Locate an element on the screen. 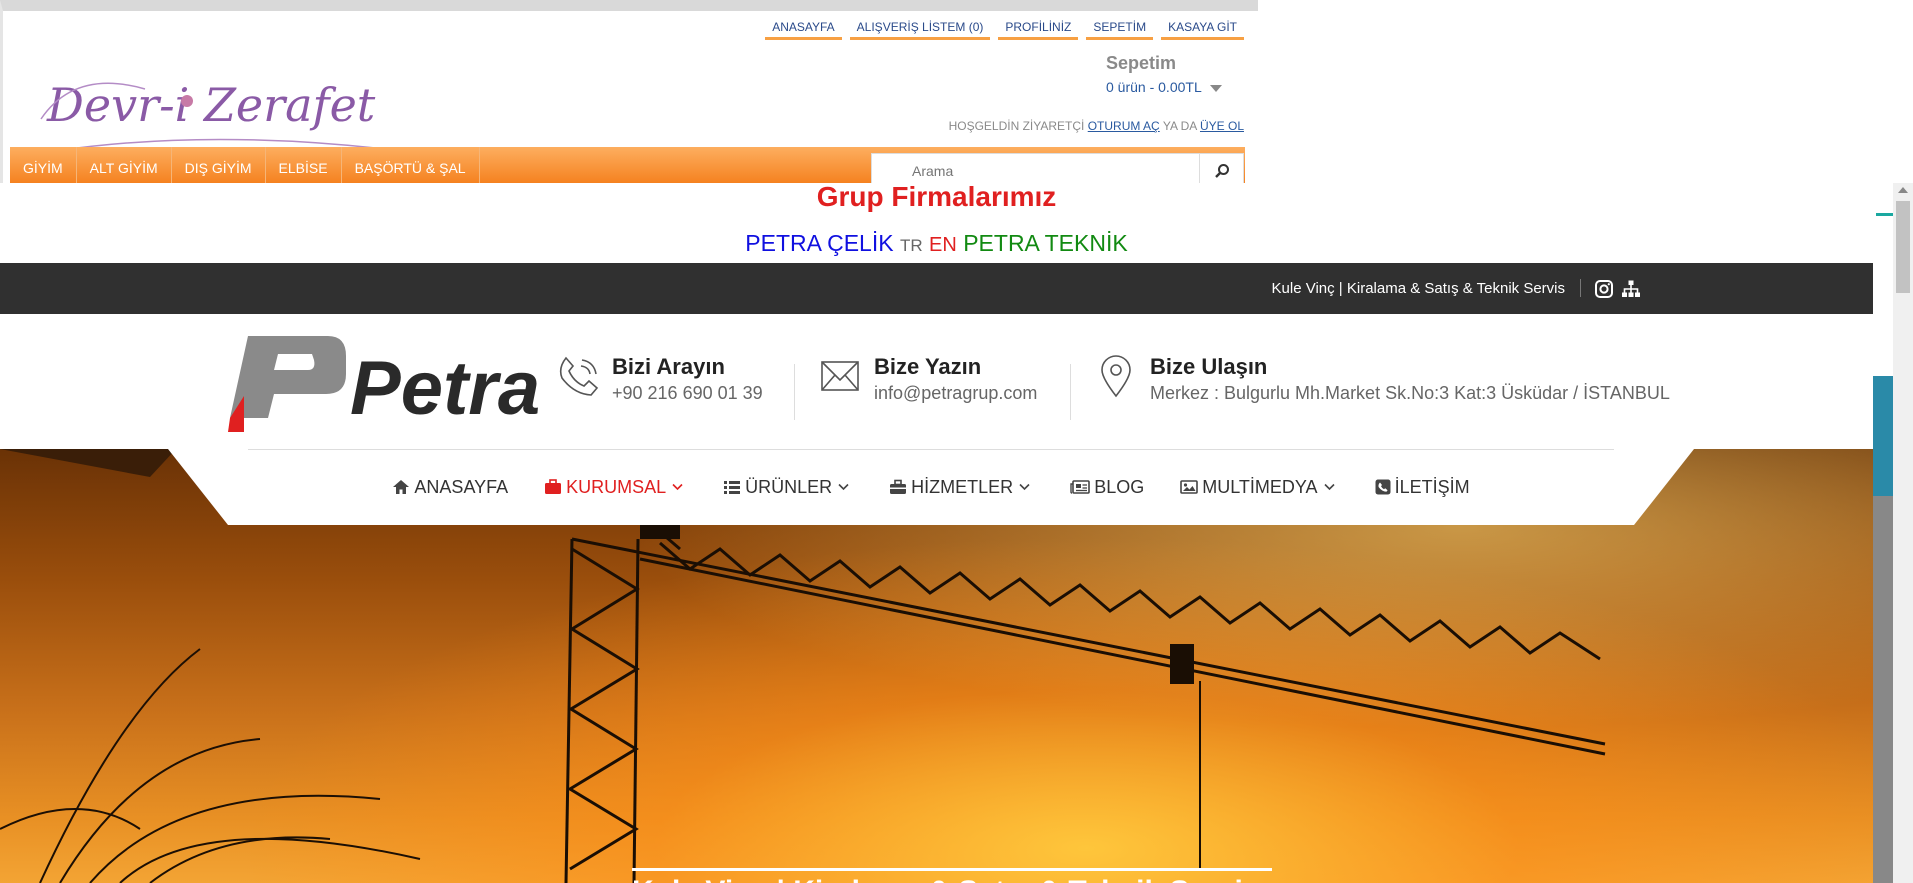  scroll-up-arrow-icon is located at coordinates (1903, 190).